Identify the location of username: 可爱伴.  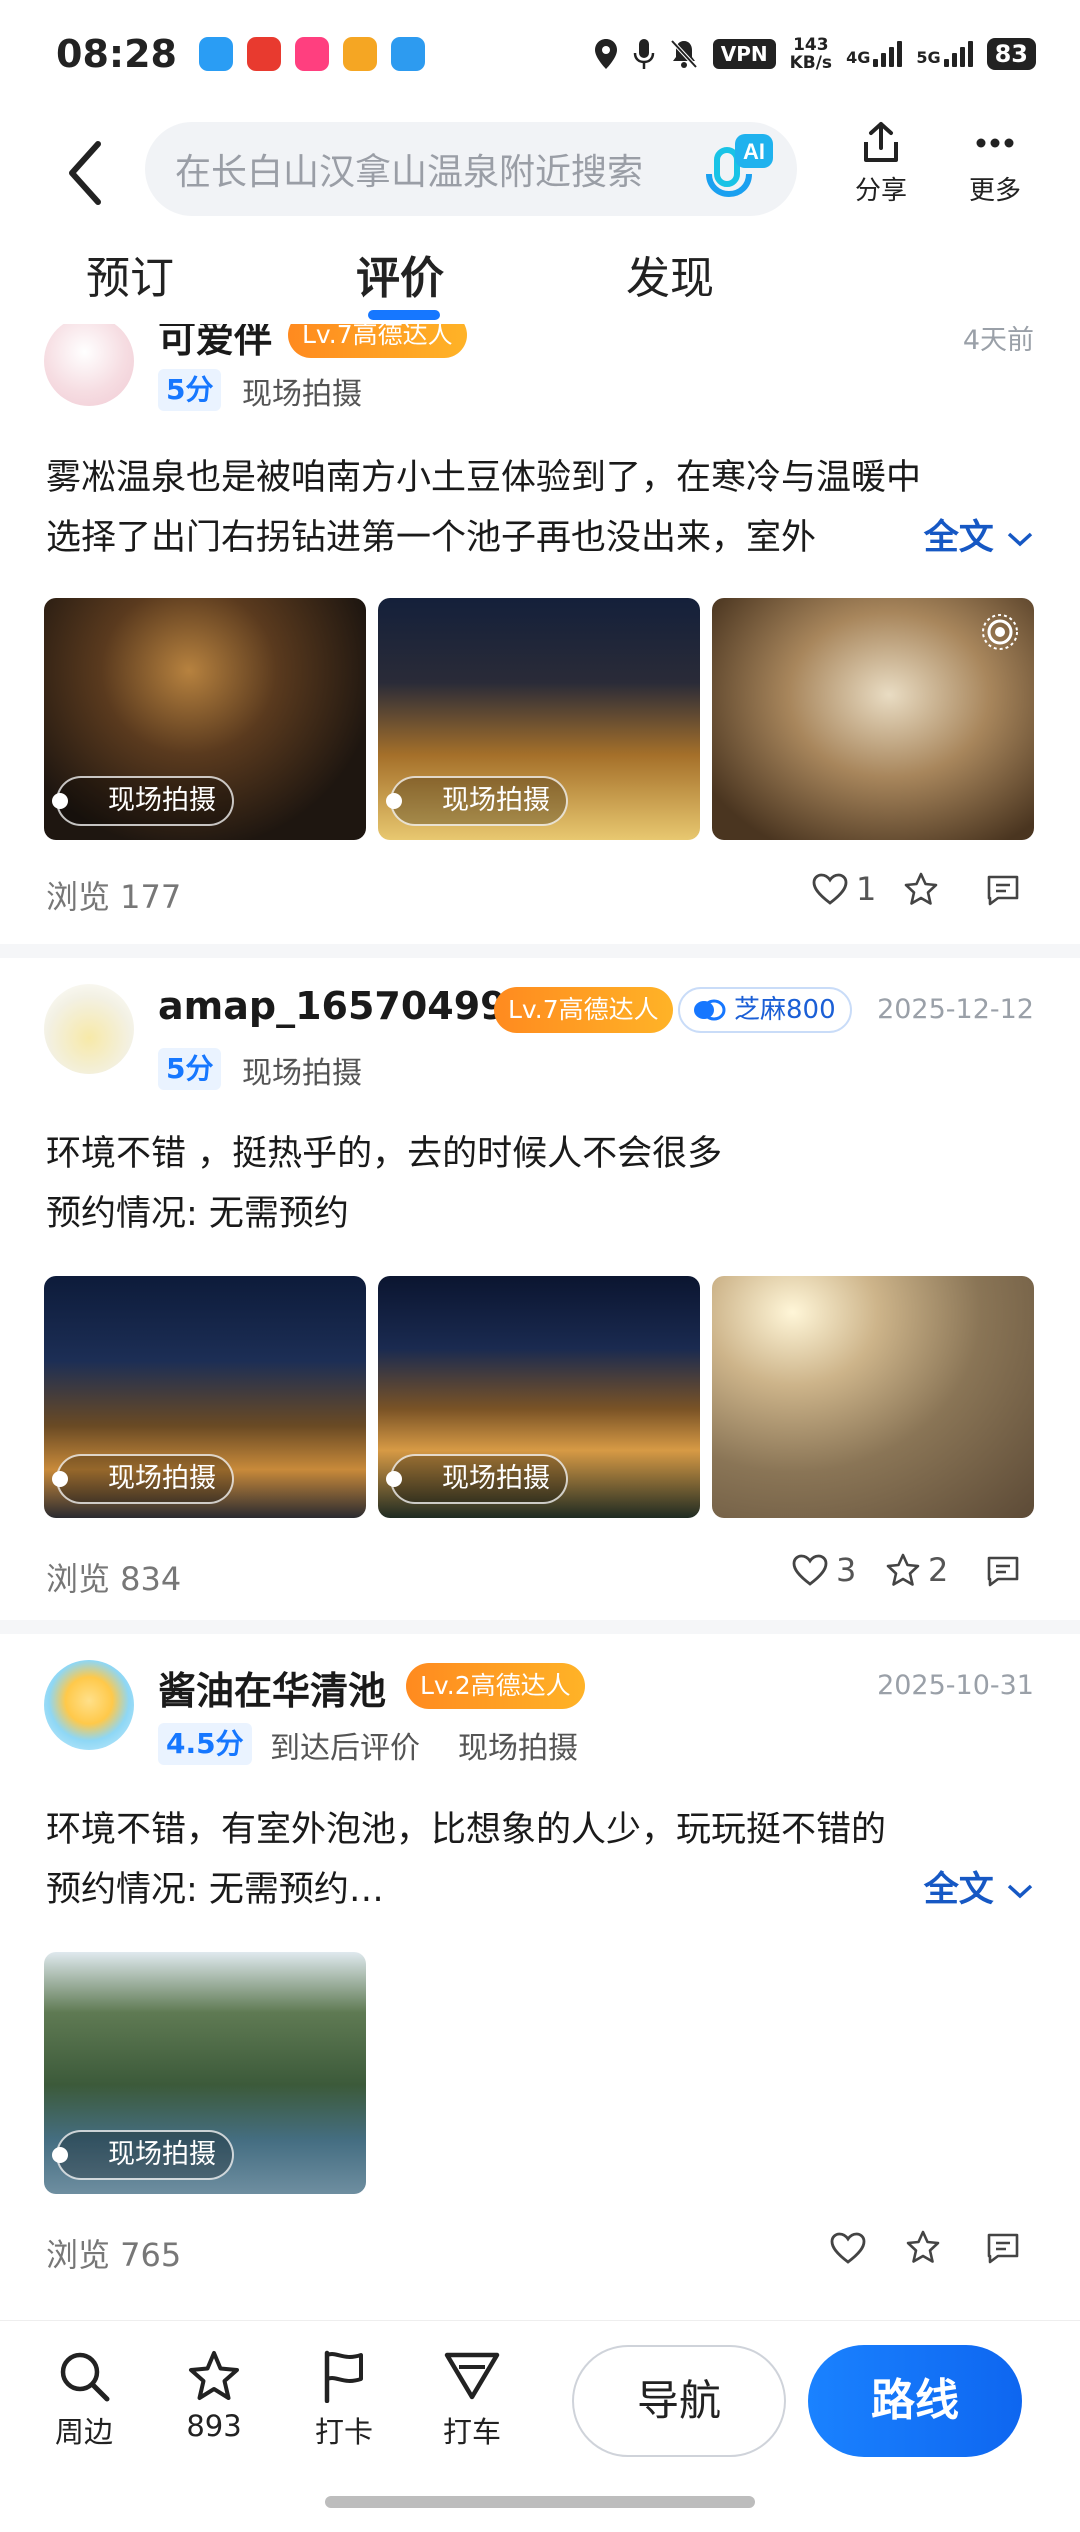
(215, 343).